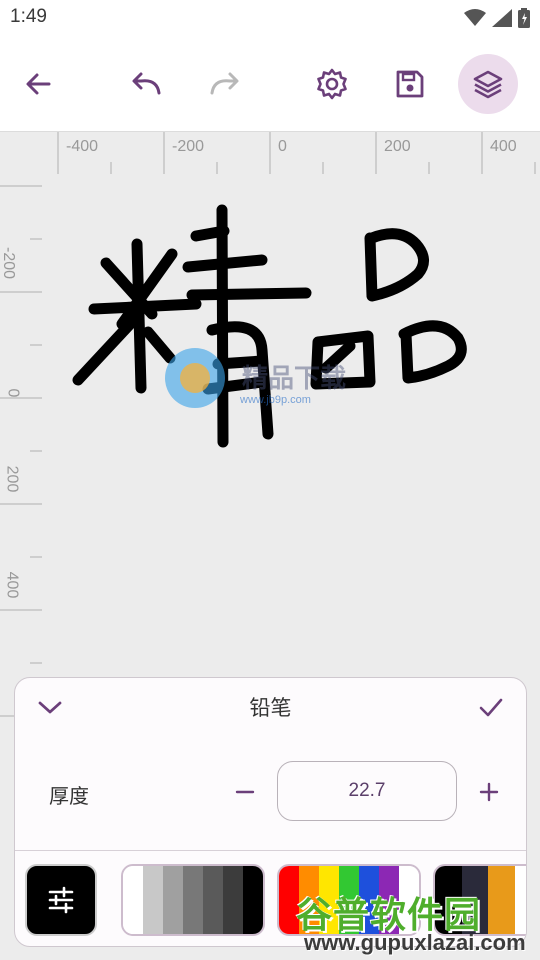 This screenshot has width=540, height=960. Describe the element at coordinates (294, 379) in the screenshot. I see `canvas-watermark-text: 精品下载` at that location.